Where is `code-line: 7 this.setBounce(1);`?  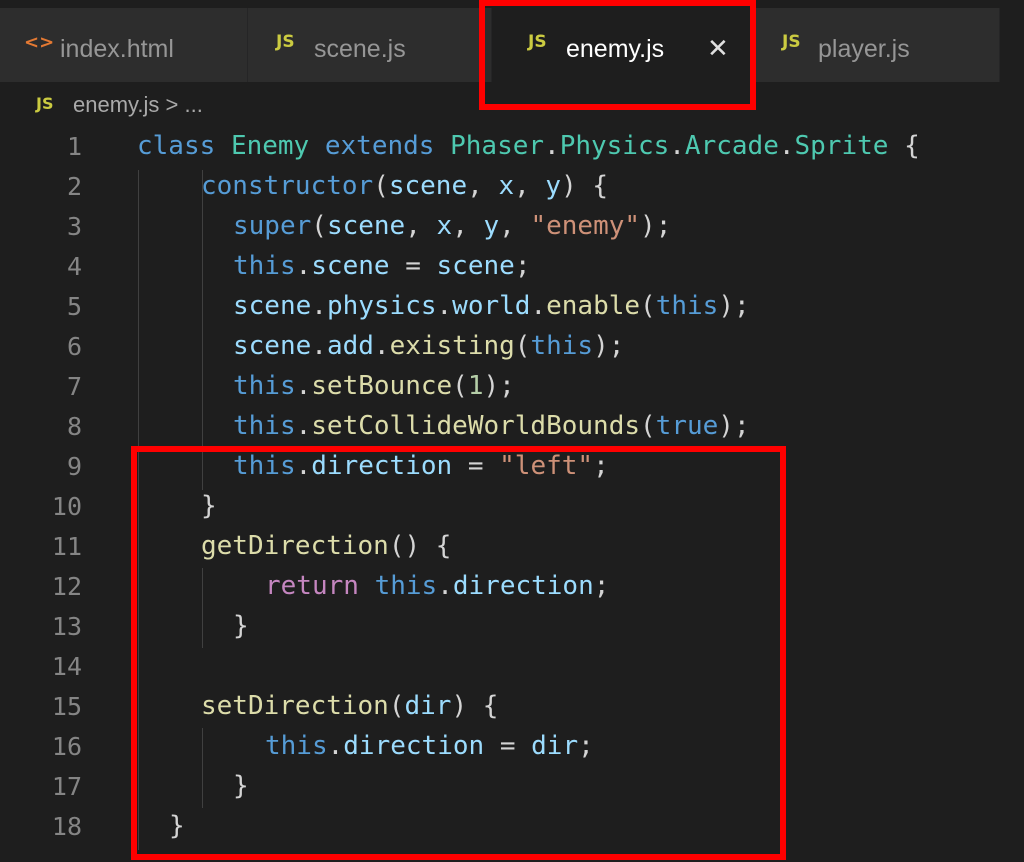 code-line: 7 this.setBounce(1); is located at coordinates (512, 388).